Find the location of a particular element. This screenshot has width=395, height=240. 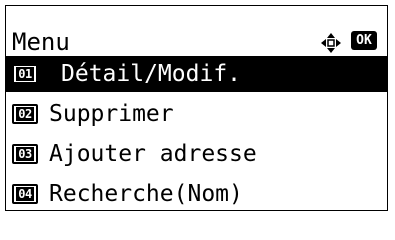

menu-item-ajouter-adresse: 03 Ajouter adresse is located at coordinates (196, 154).